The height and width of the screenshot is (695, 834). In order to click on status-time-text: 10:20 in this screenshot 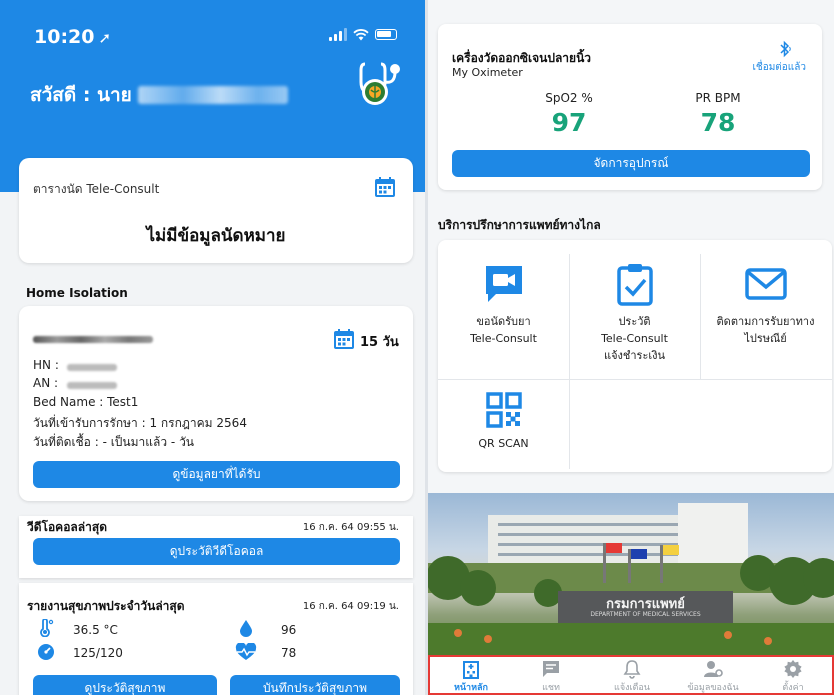, I will do `click(64, 37)`.